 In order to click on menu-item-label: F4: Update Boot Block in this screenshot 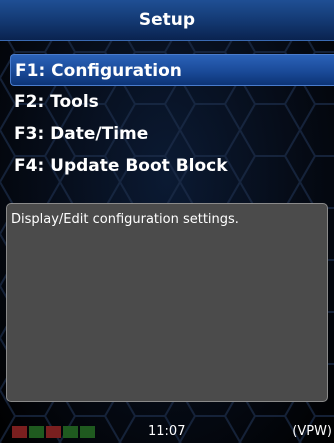, I will do `click(121, 166)`.